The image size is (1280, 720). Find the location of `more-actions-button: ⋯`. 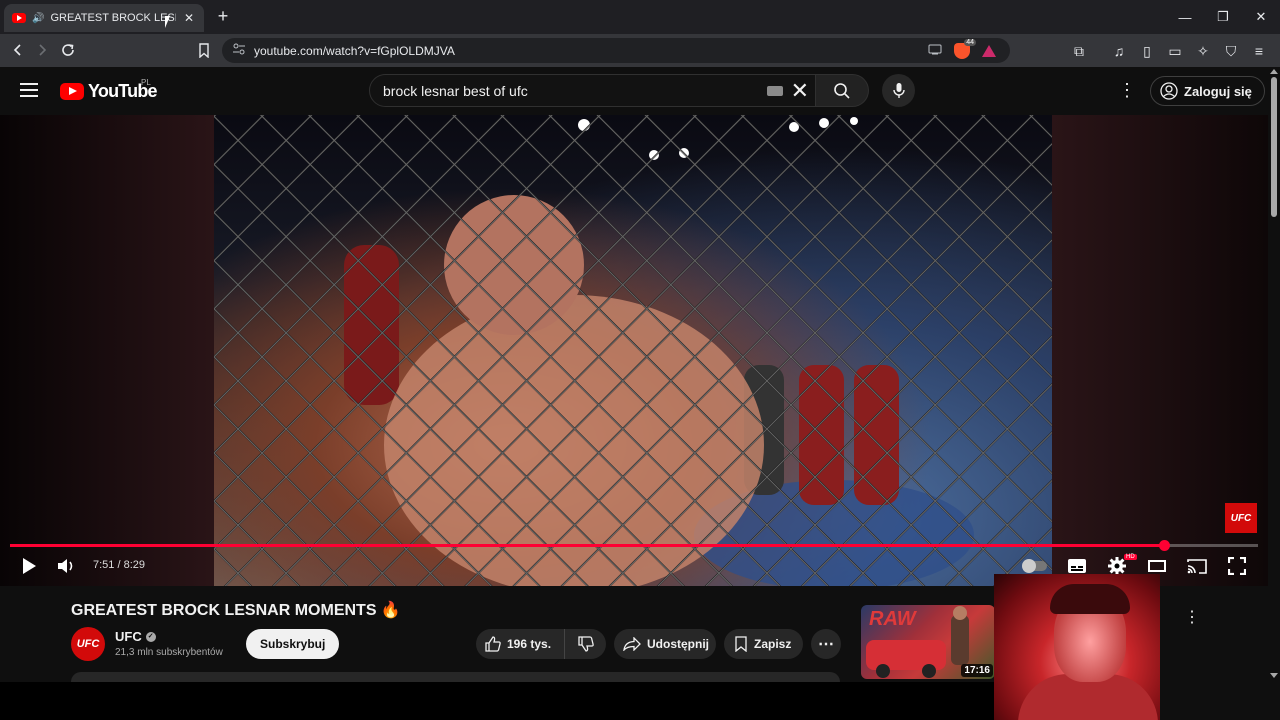

more-actions-button: ⋯ is located at coordinates (826, 644).